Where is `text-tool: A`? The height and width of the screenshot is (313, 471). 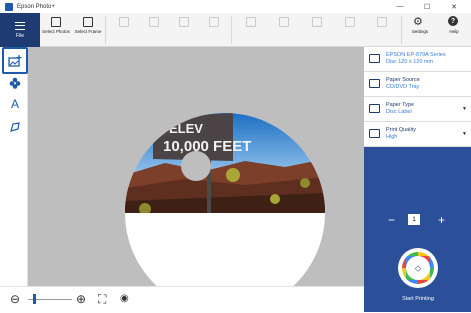 text-tool: A is located at coordinates (15, 104).